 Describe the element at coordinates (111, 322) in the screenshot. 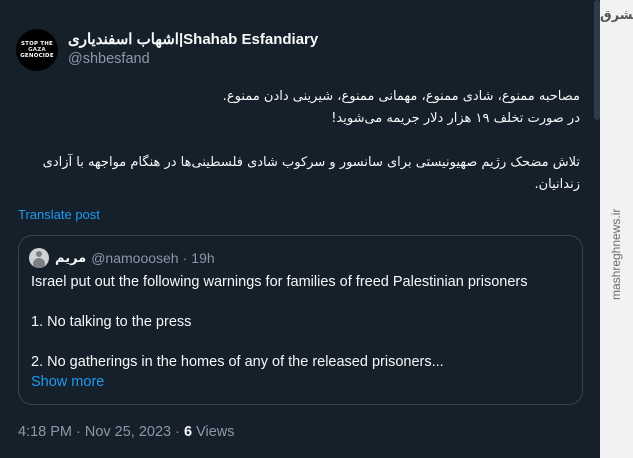

I see `quoted-paragraph: 1. No talking to the press` at that location.